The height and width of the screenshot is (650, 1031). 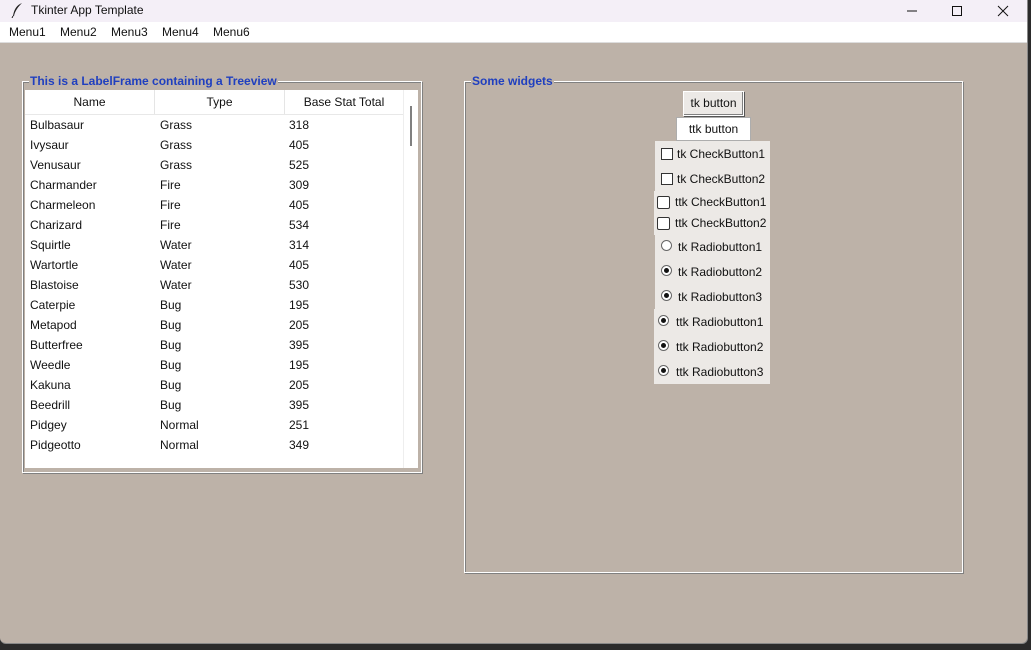 What do you see at coordinates (513, 11) in the screenshot?
I see `title-bar: Tkinter App Template` at bounding box center [513, 11].